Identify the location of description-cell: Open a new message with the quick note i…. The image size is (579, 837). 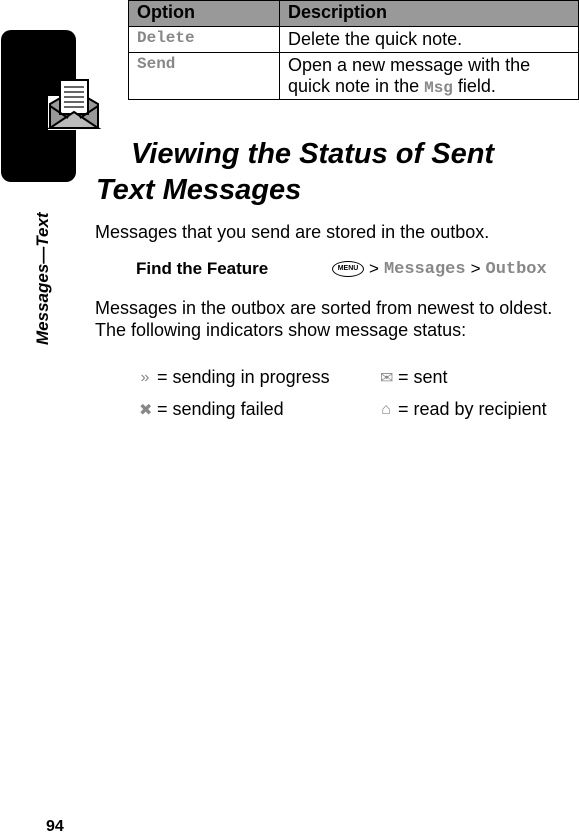
(429, 76).